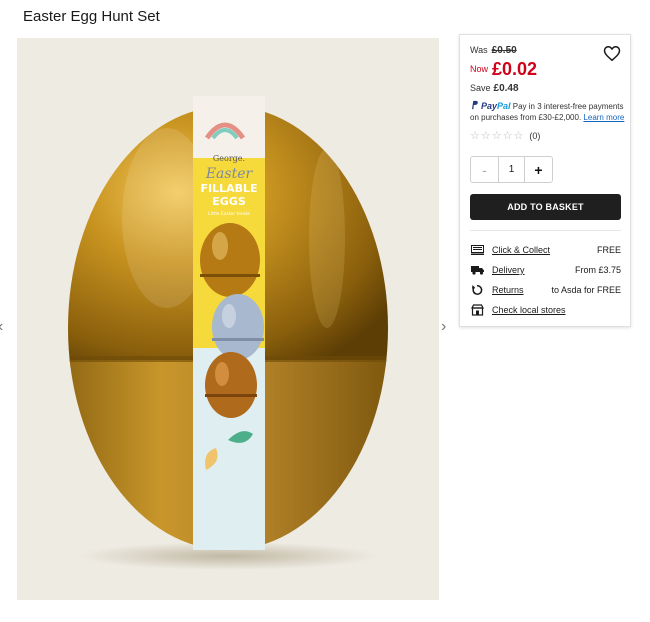  Describe the element at coordinates (489, 106) in the screenshot. I see `paypal-logo-pay: Pay` at that location.